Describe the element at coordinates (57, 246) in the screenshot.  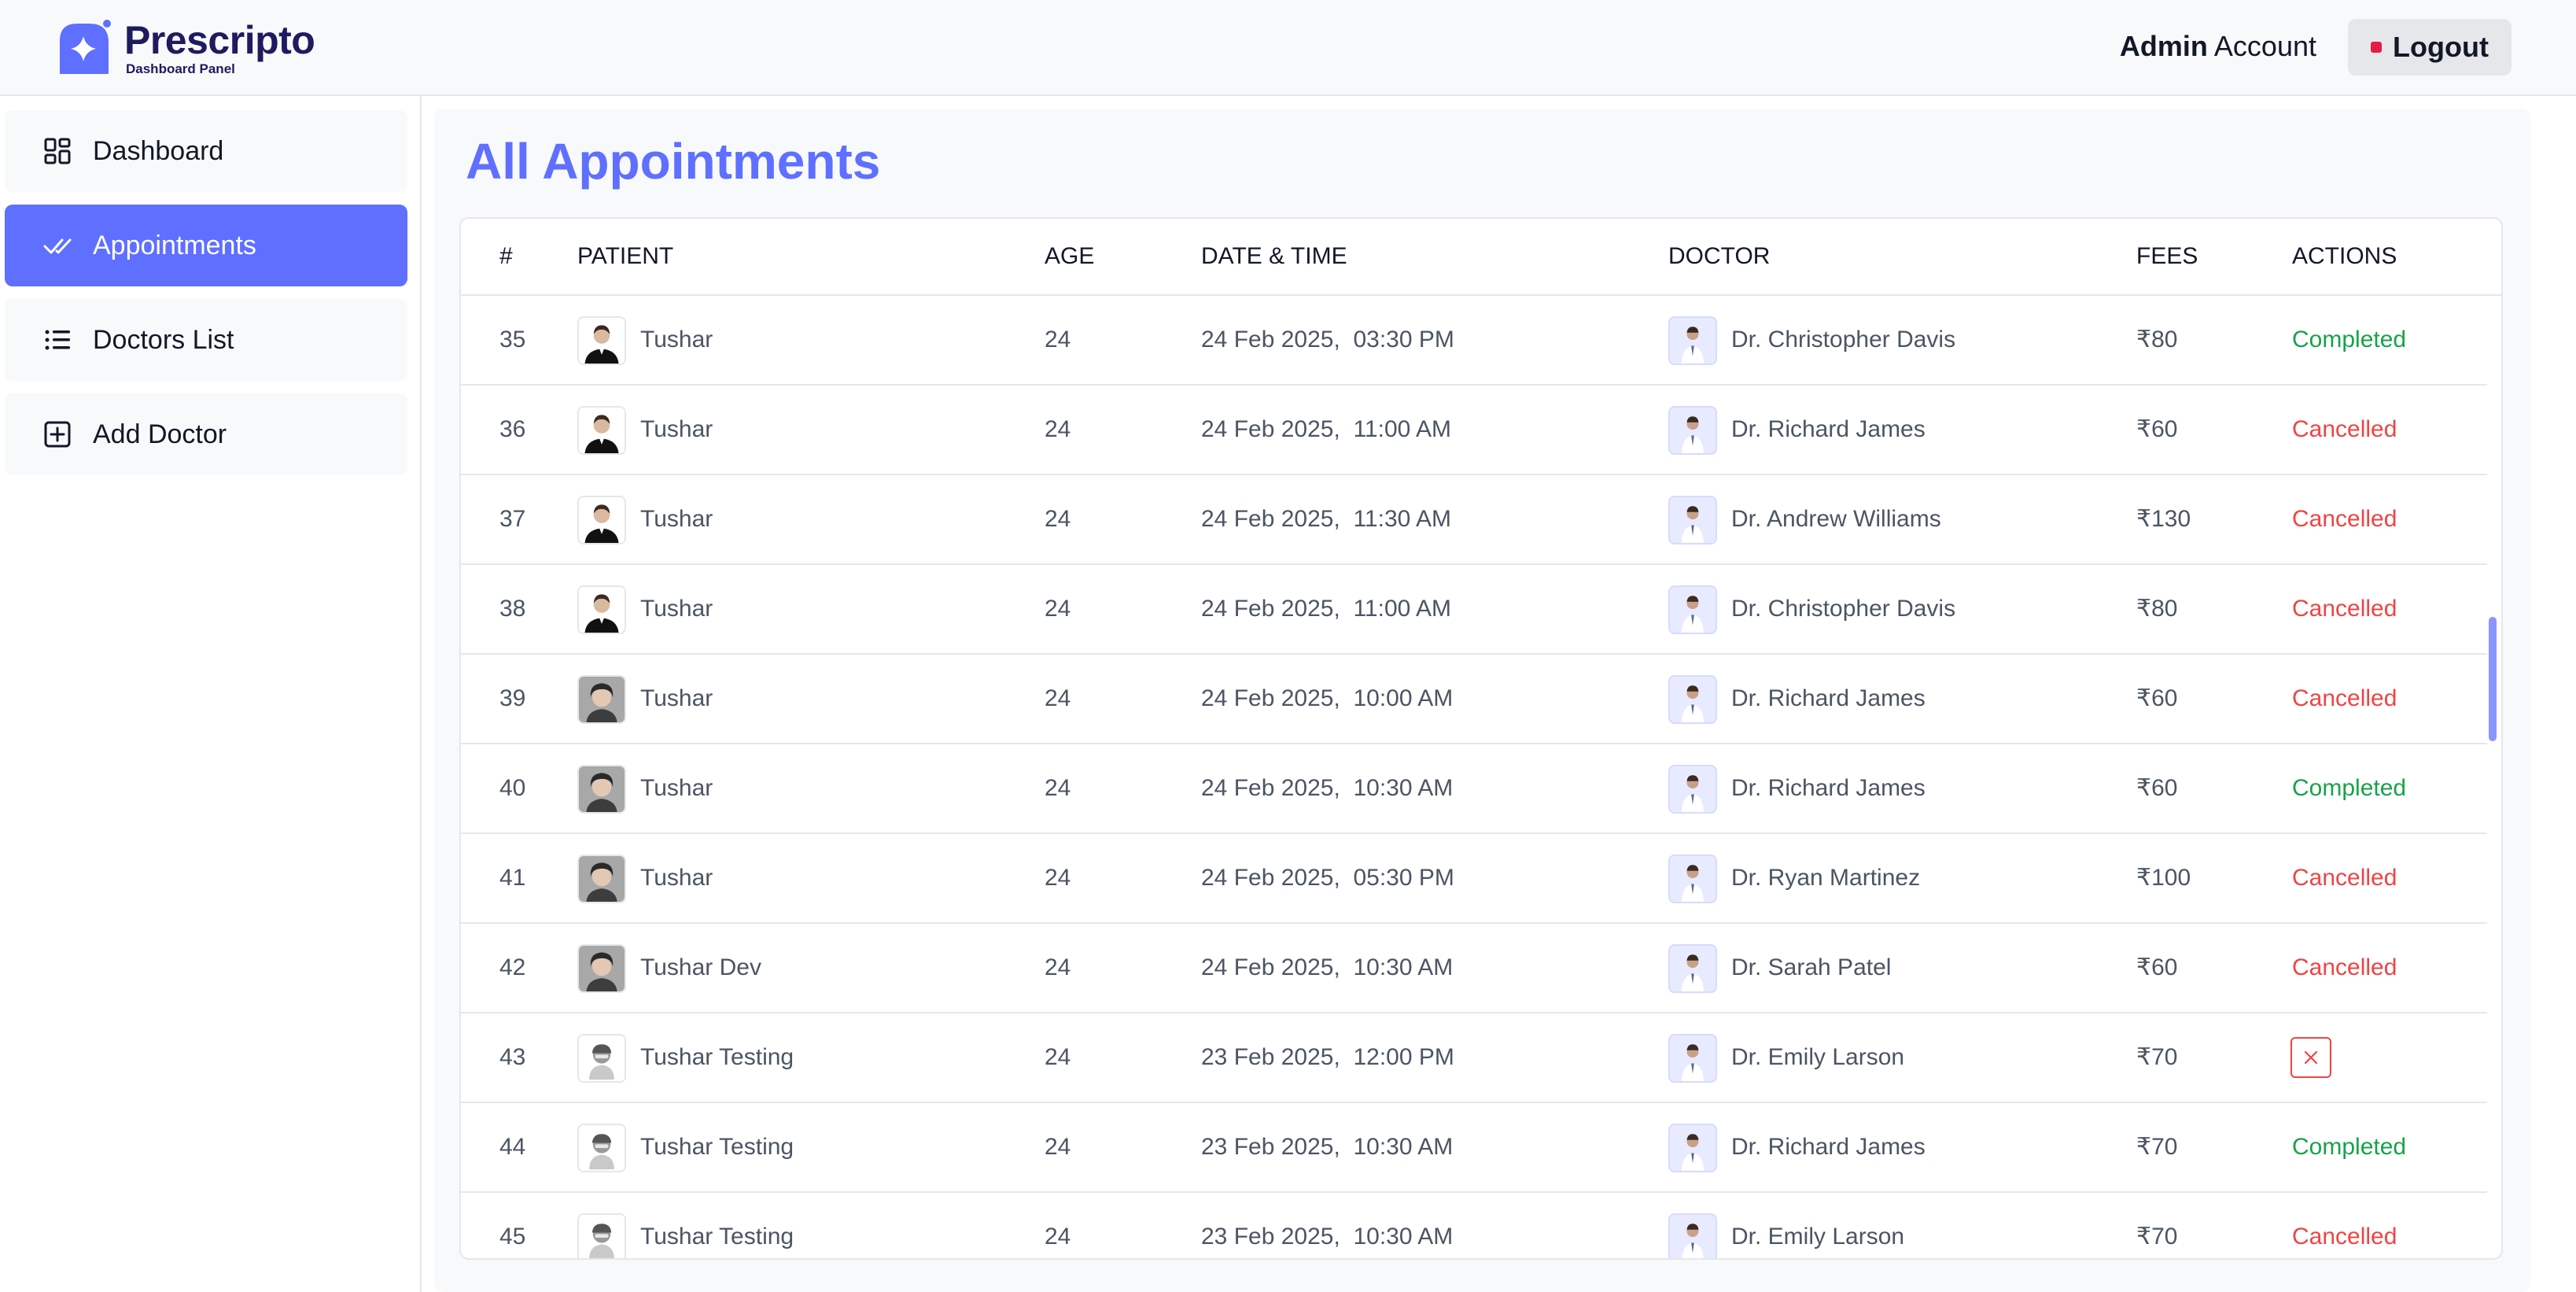
I see `check-icon` at that location.